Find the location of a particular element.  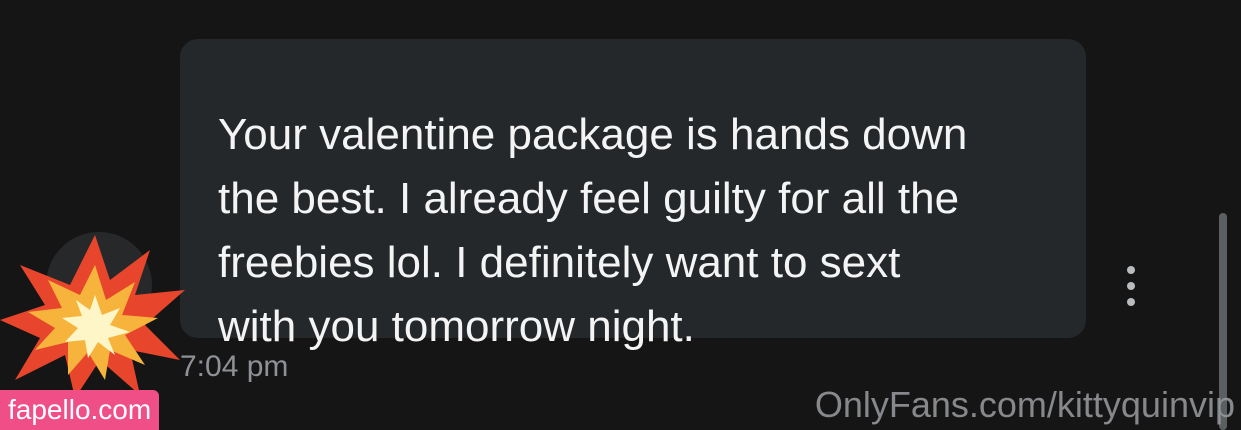

more-options-icon is located at coordinates (1131, 286).